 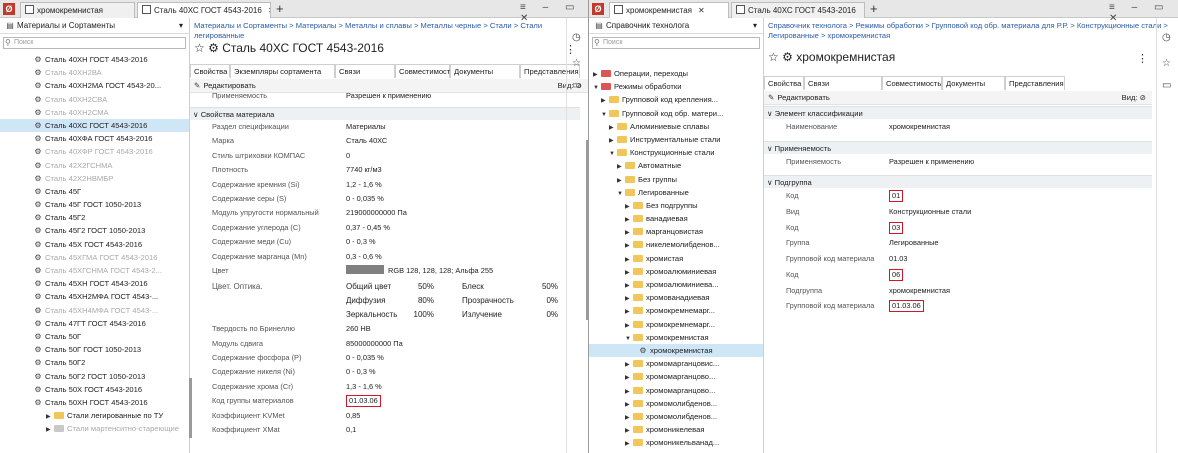 I want to click on tree-item: ▶ Инструментальные стали, so click(x=676, y=139).